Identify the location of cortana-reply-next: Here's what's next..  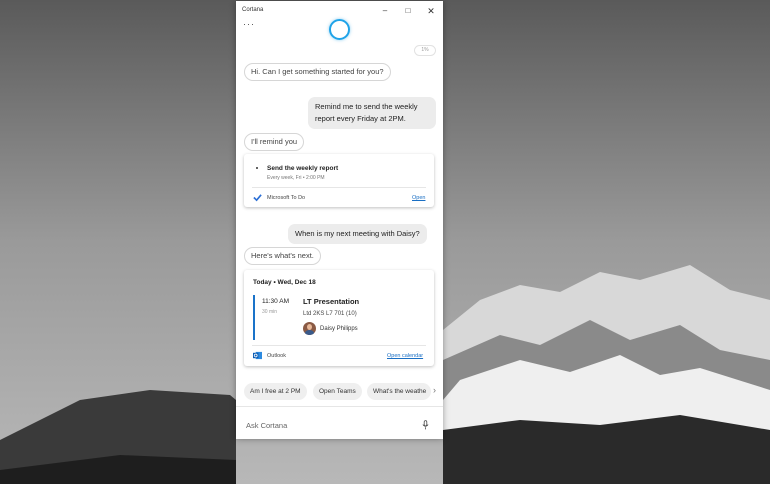
(282, 256).